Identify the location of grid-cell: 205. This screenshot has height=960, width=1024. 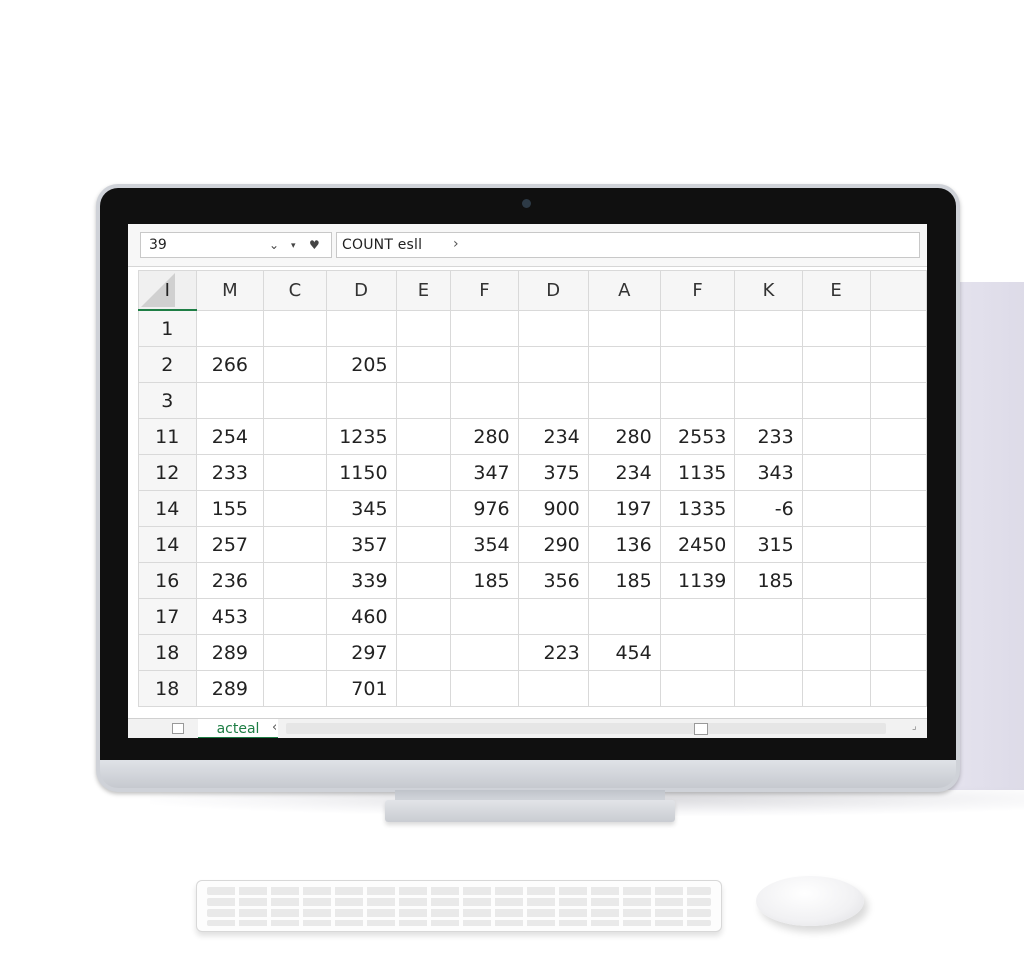
(361, 364).